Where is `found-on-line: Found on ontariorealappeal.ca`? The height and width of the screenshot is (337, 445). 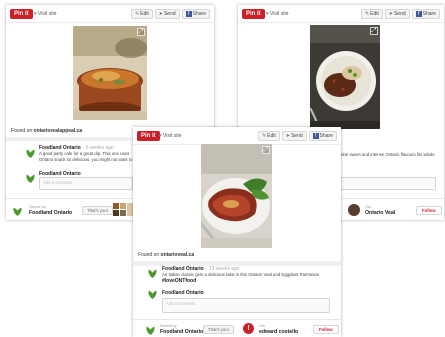 found-on-line: Found on ontariorealappeal.ca is located at coordinates (47, 131).